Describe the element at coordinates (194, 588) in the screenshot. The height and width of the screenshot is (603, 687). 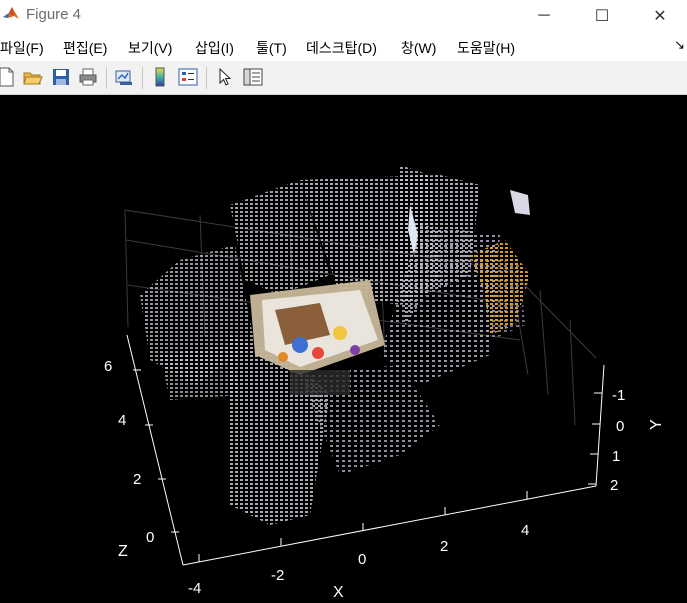
I see `x-tick-neg4: -4` at that location.